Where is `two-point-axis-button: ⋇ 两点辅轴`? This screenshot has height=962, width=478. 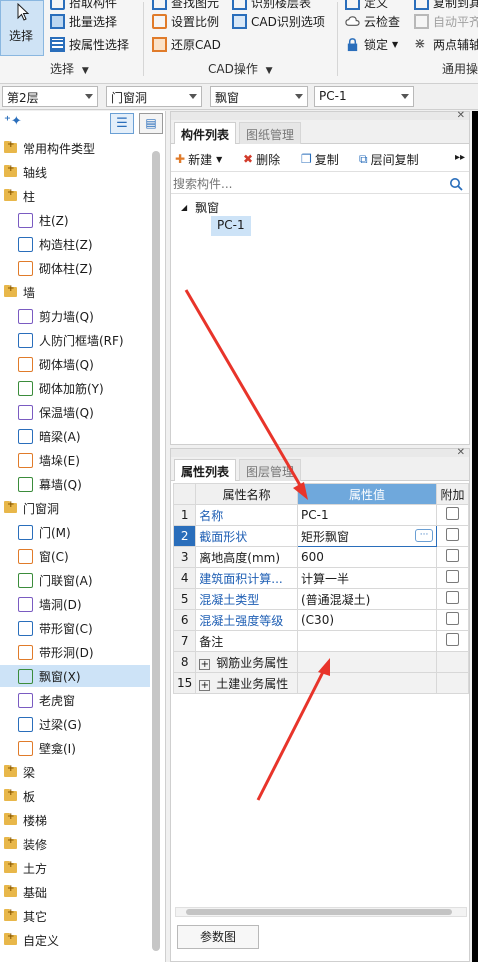
two-point-axis-button: ⋇ 两点辅轴 is located at coordinates (446, 44).